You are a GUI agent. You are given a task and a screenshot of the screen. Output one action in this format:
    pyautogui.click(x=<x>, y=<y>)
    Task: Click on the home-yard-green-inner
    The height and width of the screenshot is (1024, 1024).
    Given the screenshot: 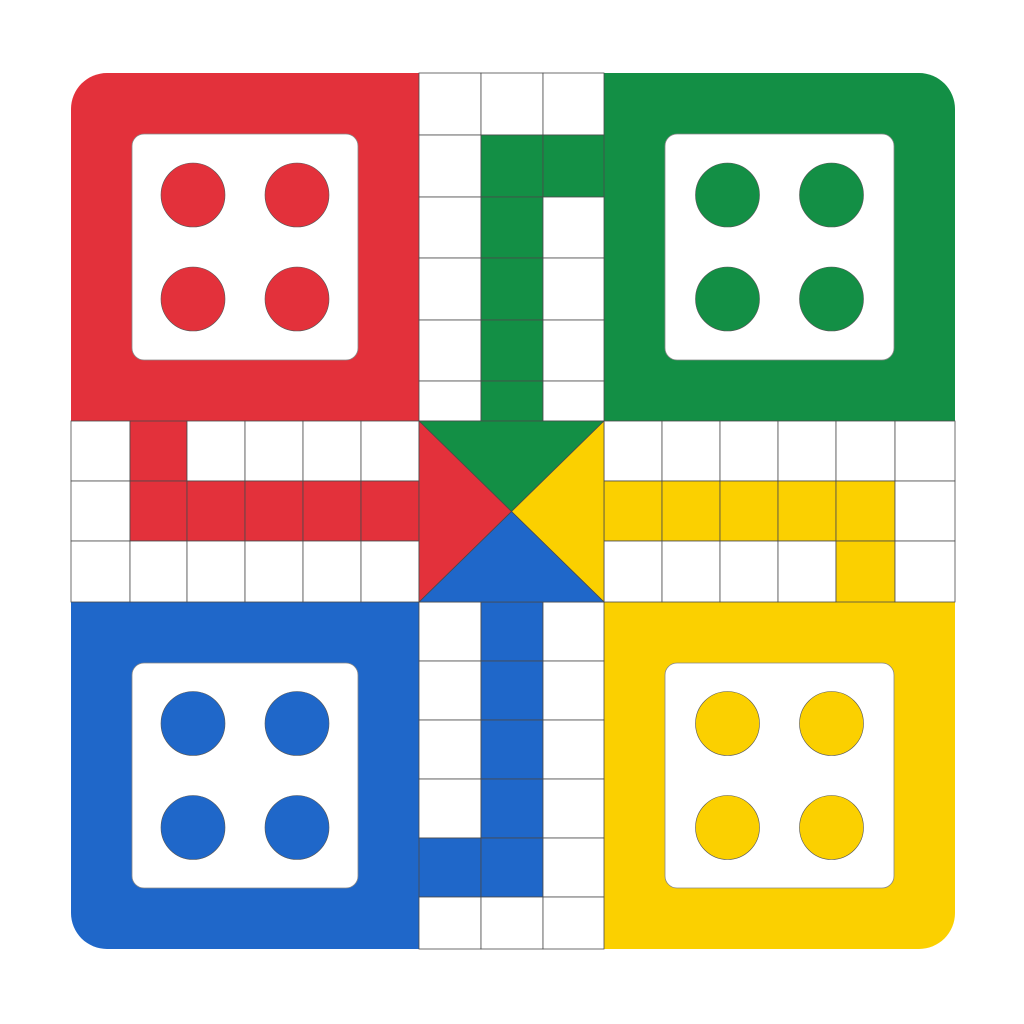 What is the action you would take?
    pyautogui.click(x=779, y=247)
    